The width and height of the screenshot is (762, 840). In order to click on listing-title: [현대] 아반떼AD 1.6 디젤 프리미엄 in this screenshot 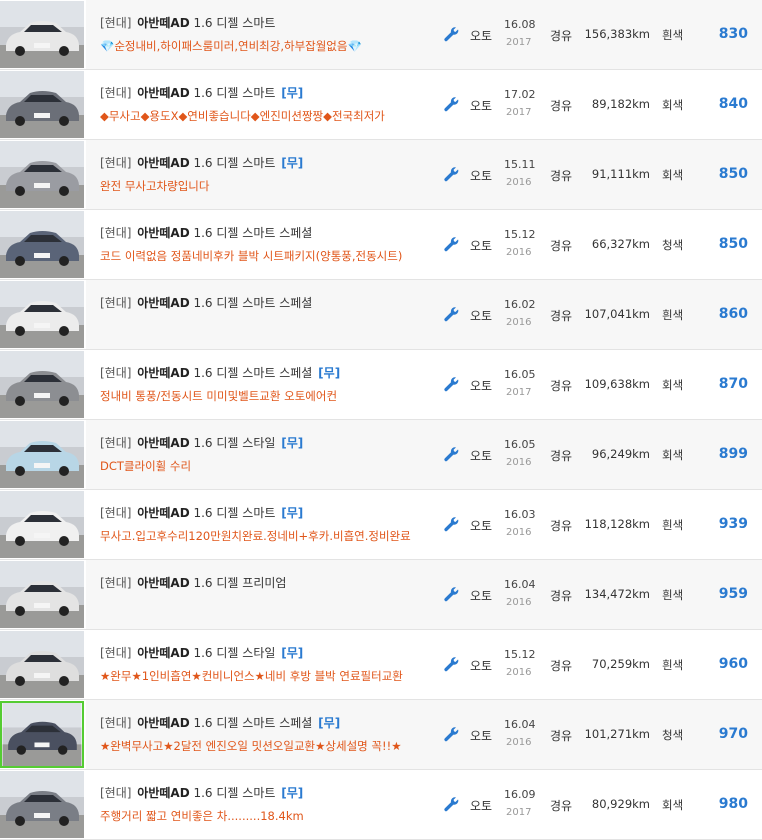, I will do `click(194, 582)`.